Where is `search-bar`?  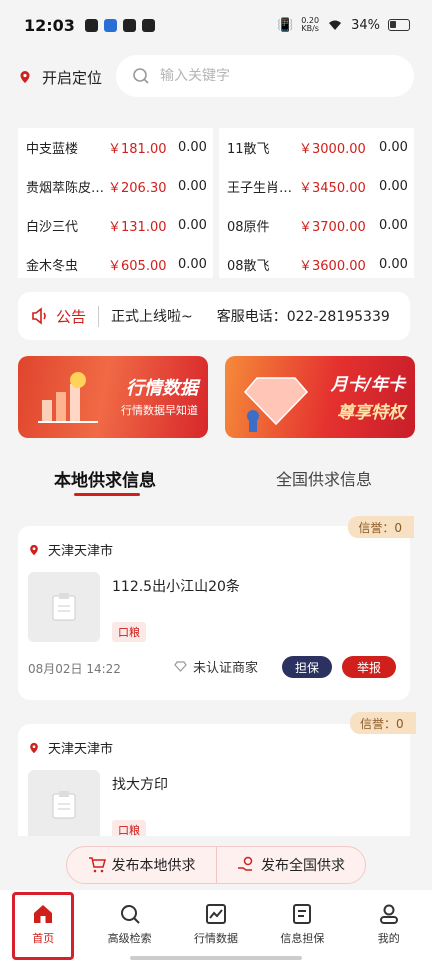
search-bar is located at coordinates (265, 76).